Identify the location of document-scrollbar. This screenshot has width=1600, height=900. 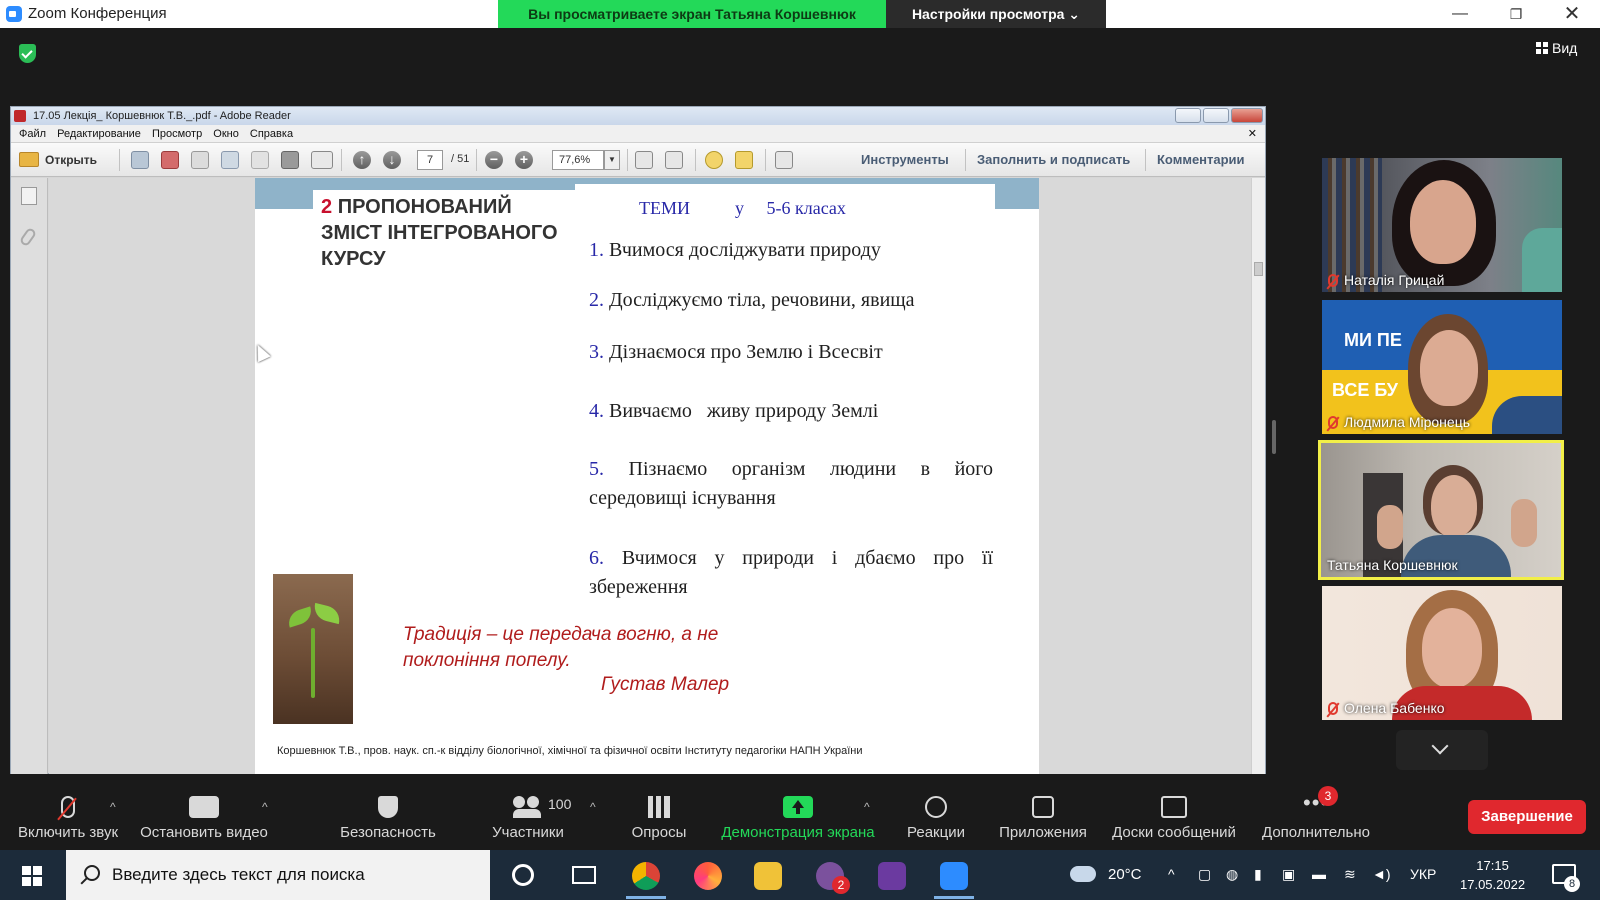
(1258, 476).